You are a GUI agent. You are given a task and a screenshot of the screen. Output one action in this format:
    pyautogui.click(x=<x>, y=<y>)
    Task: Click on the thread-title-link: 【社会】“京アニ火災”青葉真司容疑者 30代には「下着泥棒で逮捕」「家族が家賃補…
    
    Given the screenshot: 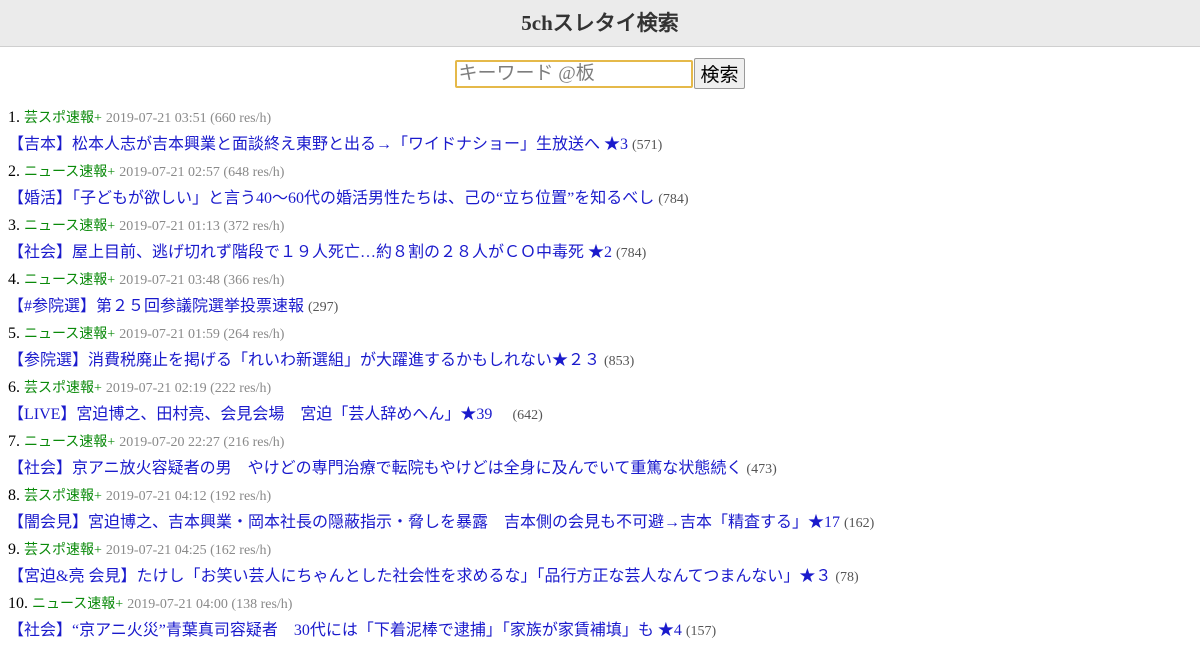 What is the action you would take?
    pyautogui.click(x=345, y=630)
    